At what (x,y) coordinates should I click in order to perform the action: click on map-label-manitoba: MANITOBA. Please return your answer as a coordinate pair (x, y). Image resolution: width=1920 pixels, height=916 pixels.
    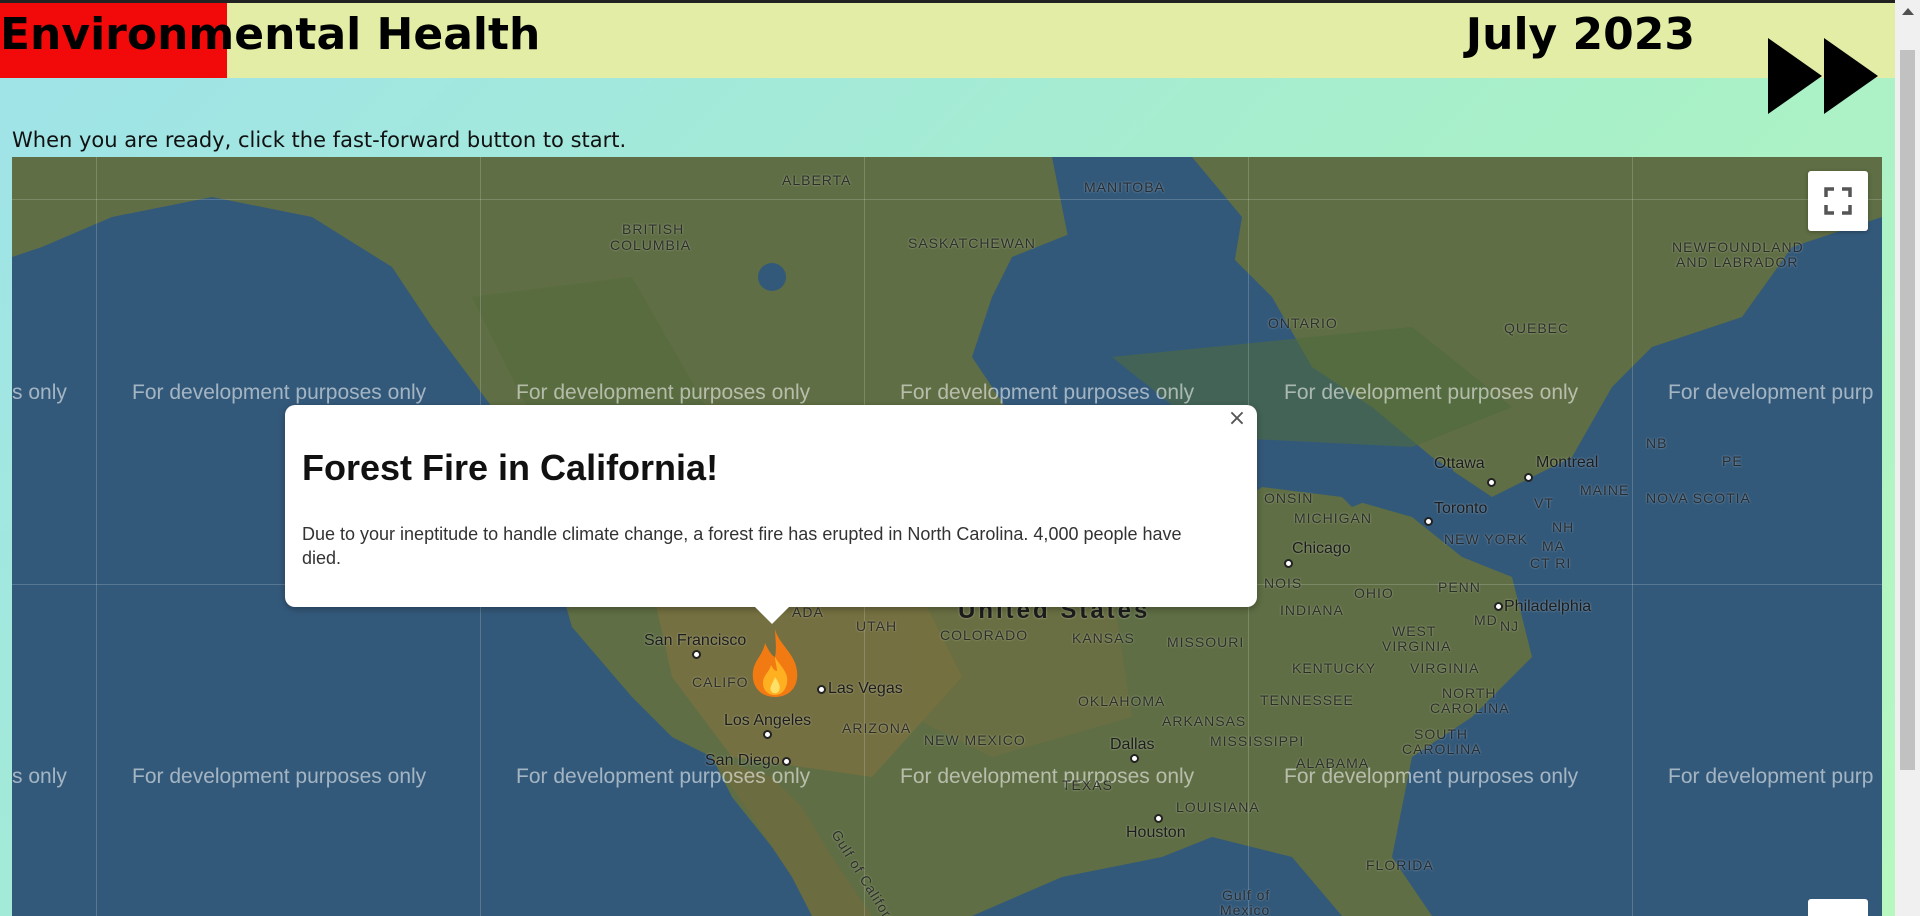
    Looking at the image, I should click on (1124, 187).